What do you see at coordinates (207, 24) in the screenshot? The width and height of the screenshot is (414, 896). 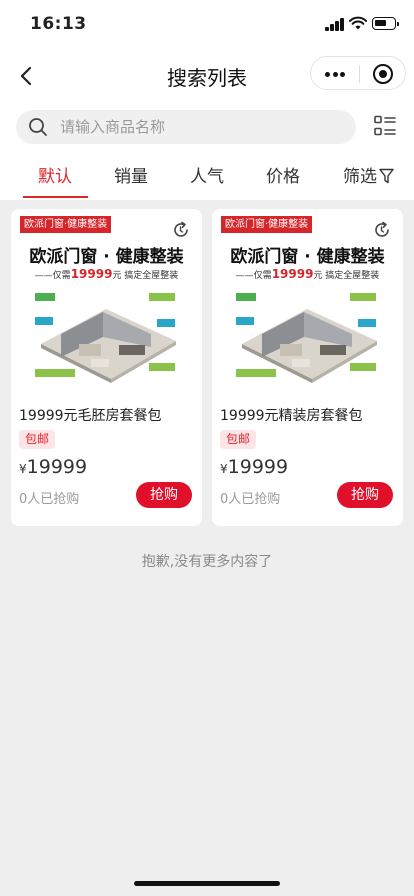 I see `status-bar: 16:13` at bounding box center [207, 24].